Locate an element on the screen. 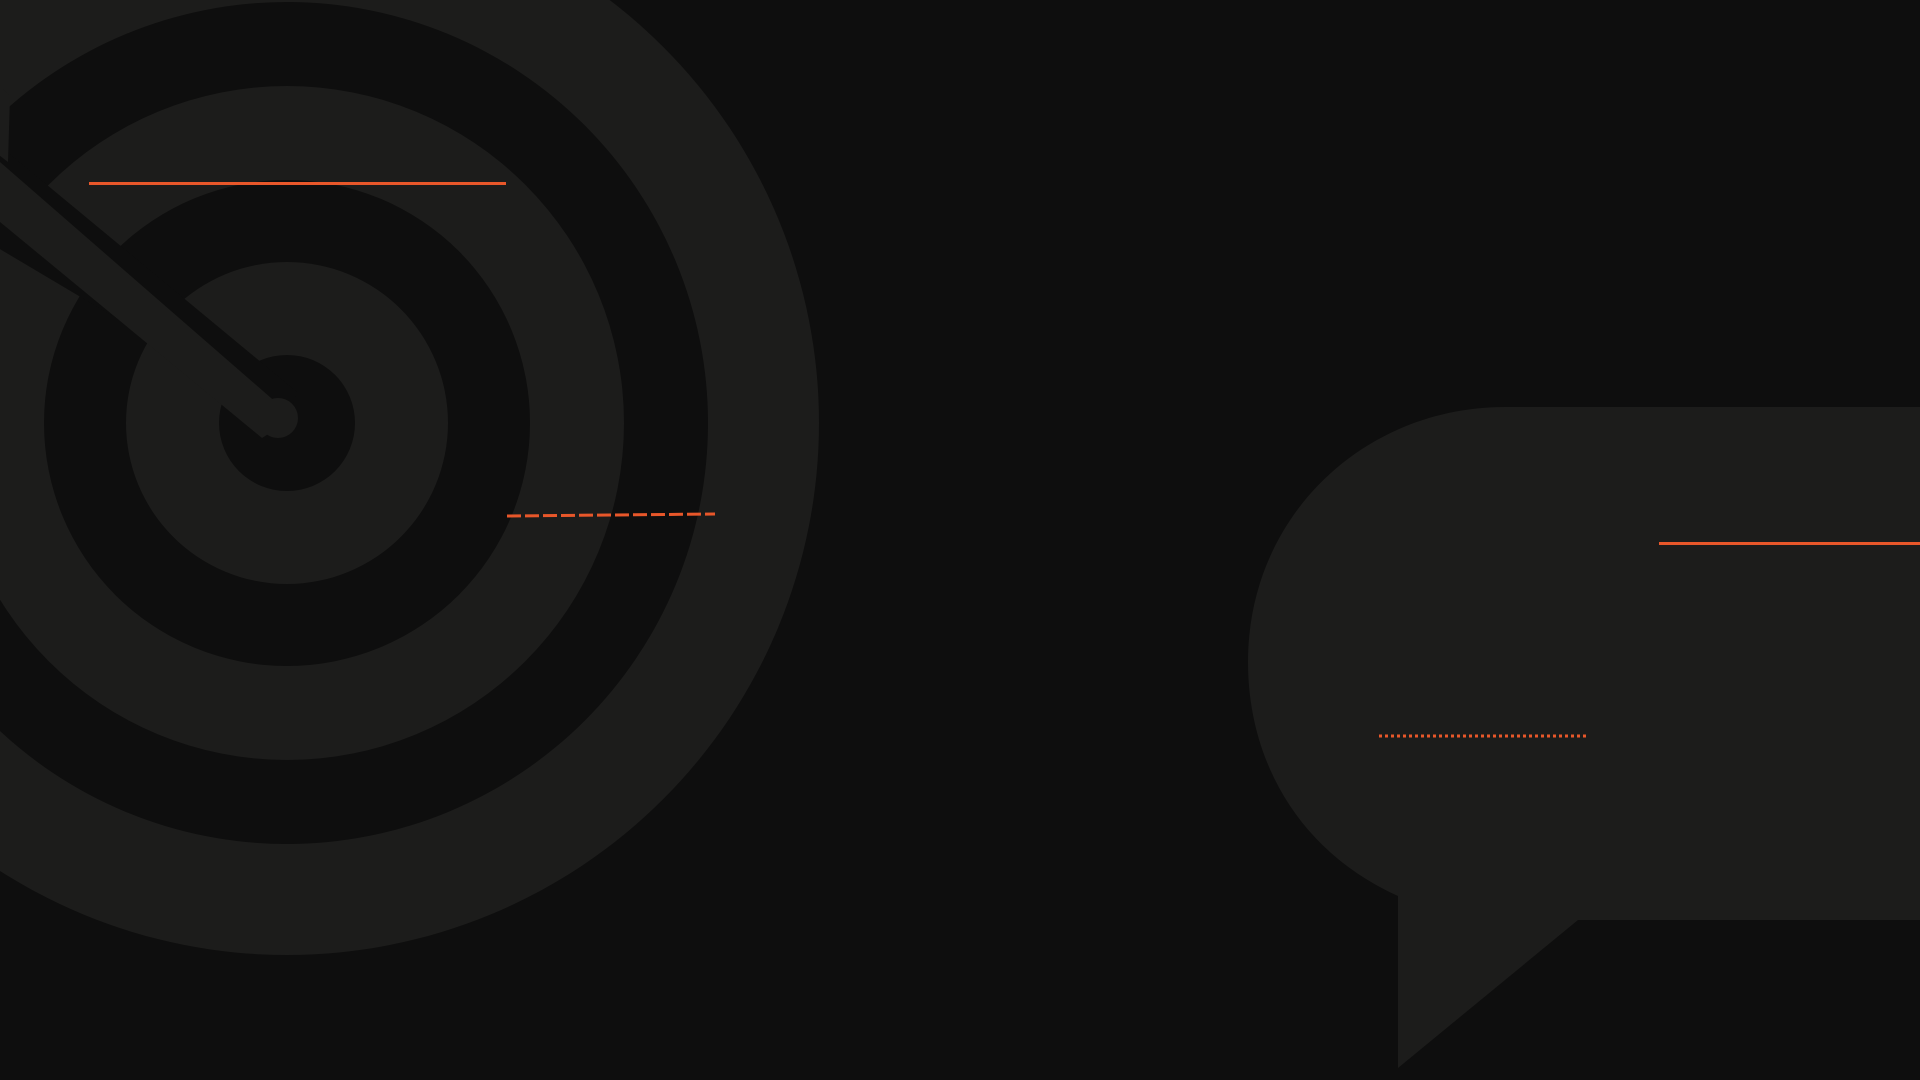 The height and width of the screenshot is (1080, 1920). arrow-tip is located at coordinates (278, 418).